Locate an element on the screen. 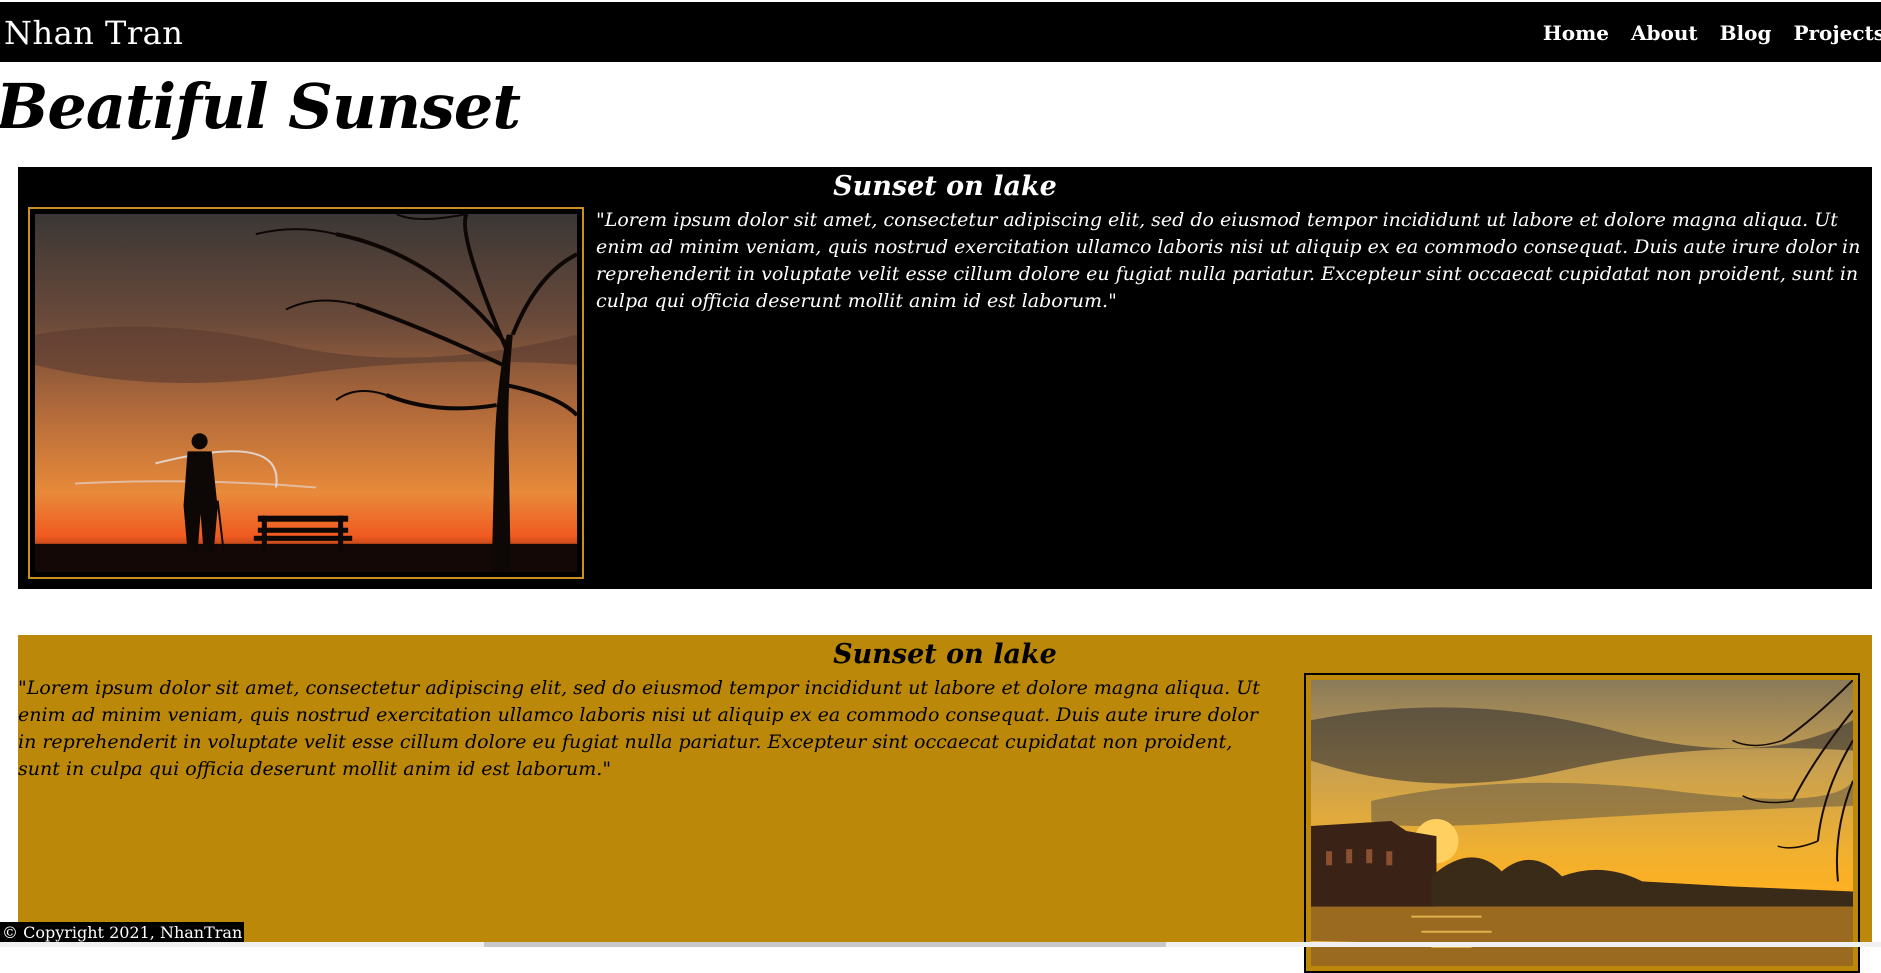 The image size is (1881, 973). sunset-tree-bench-photo is located at coordinates (306, 393).